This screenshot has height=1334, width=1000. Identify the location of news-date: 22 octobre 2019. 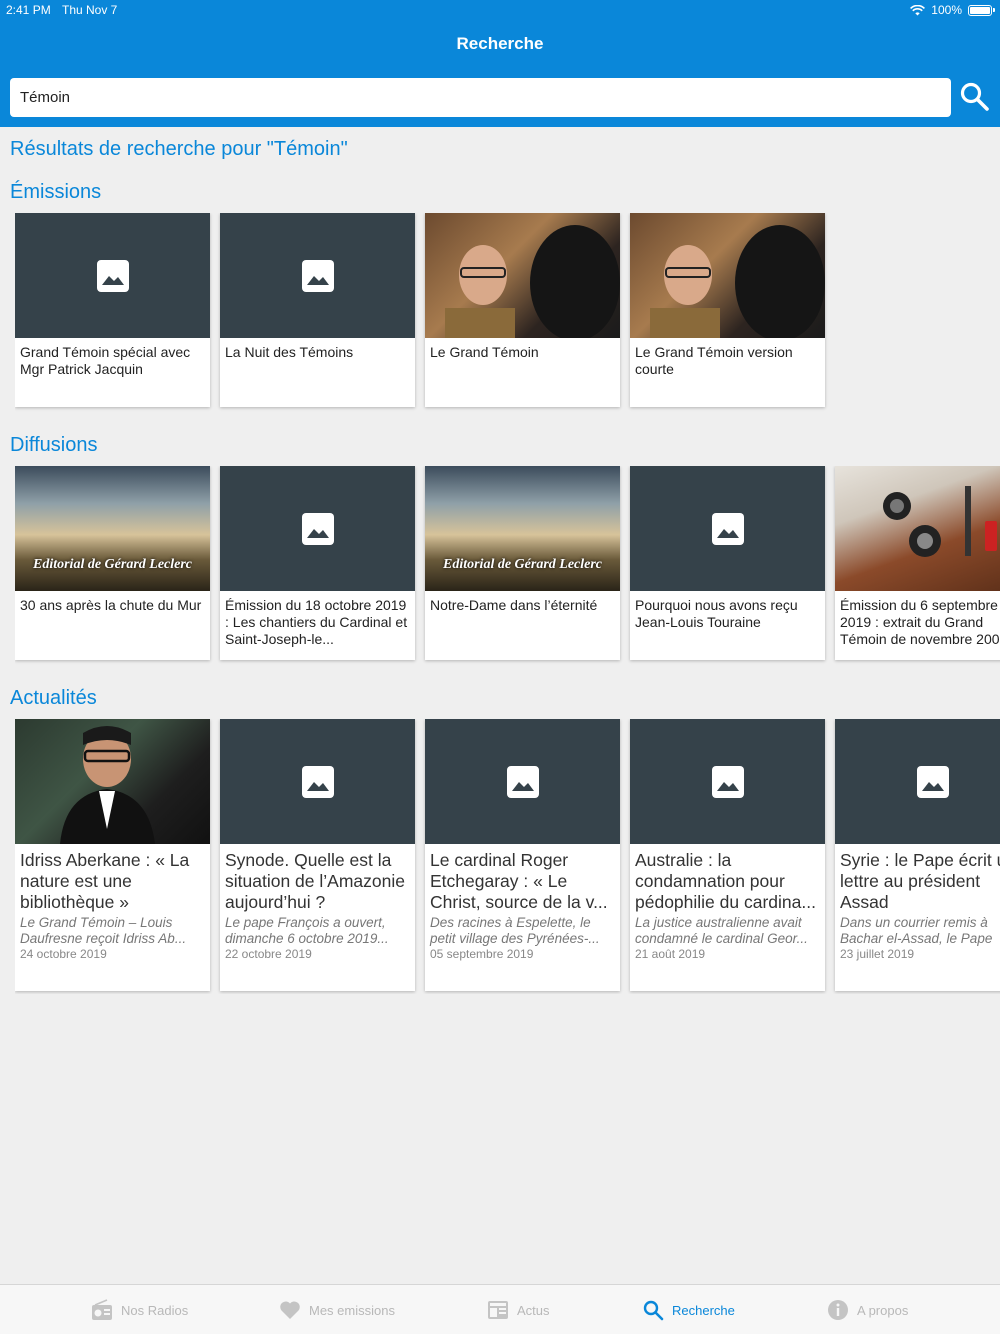
(268, 954).